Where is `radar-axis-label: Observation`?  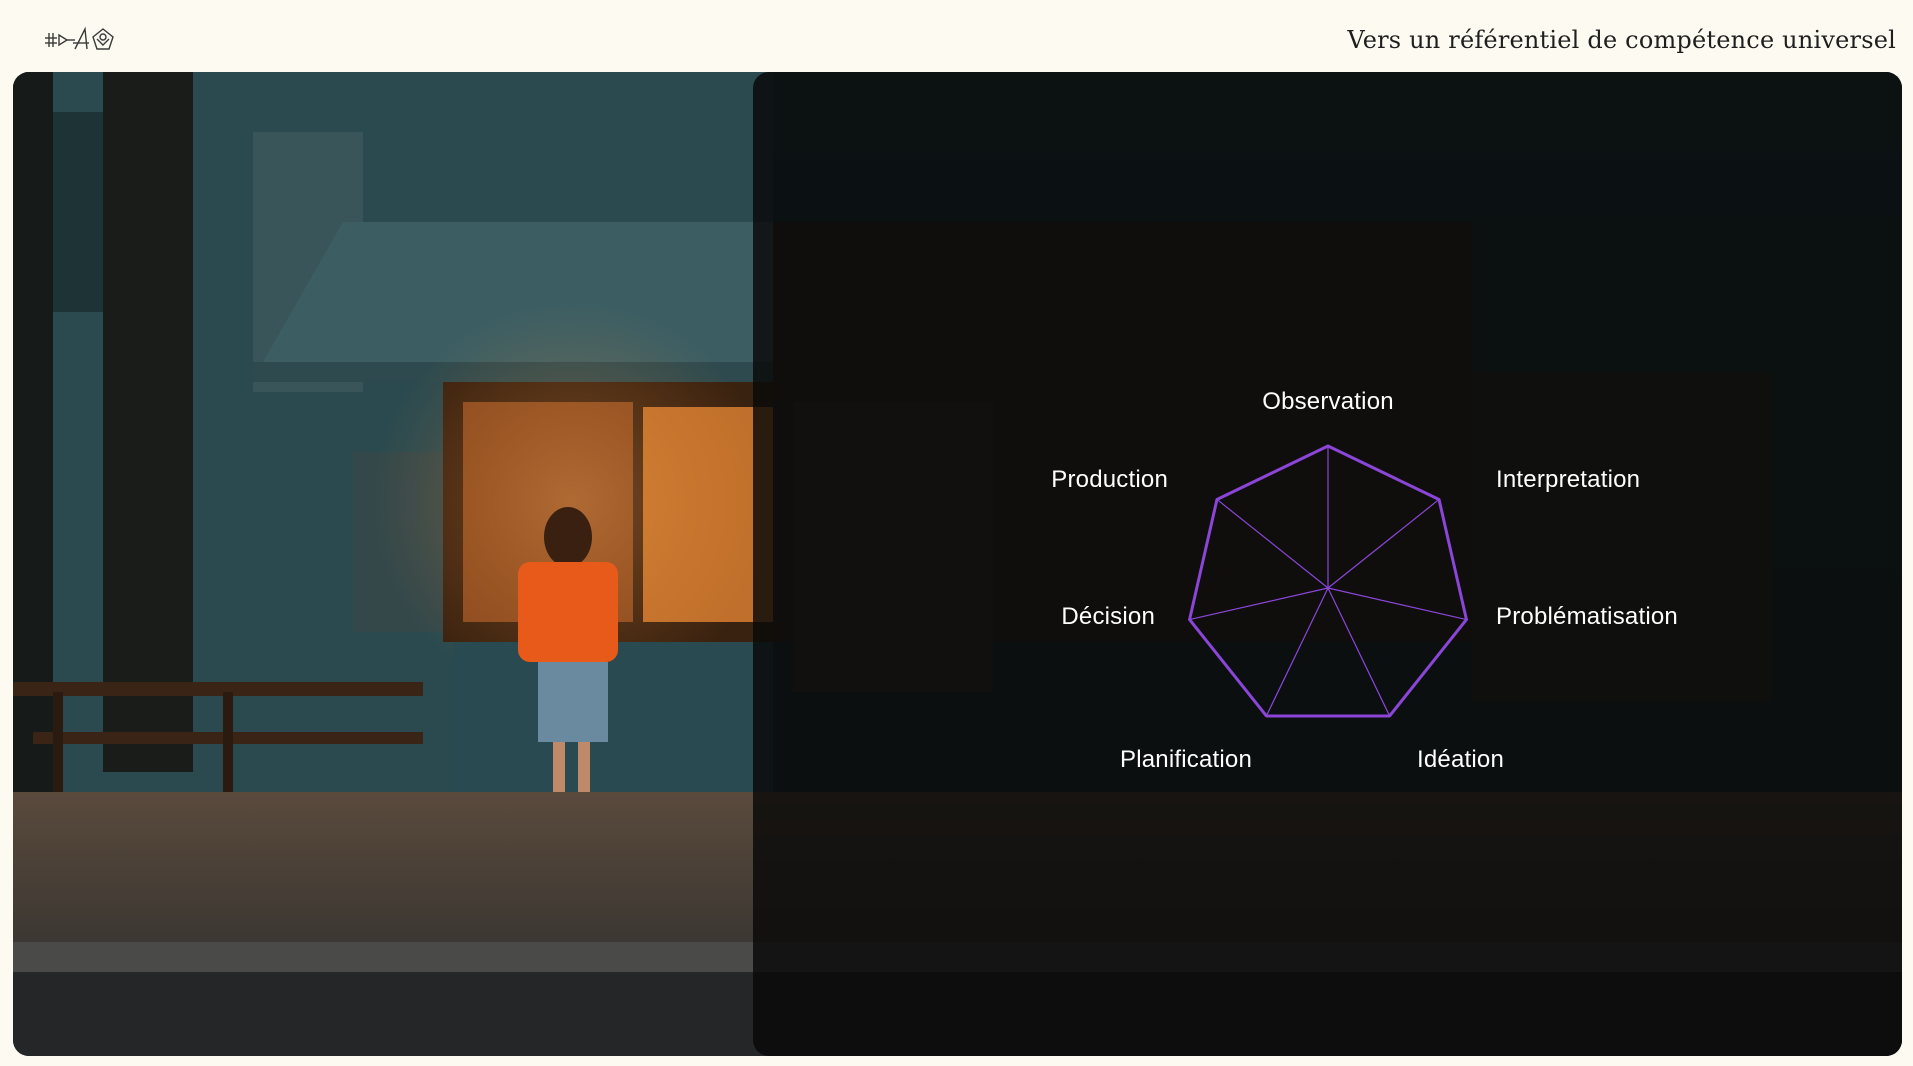 radar-axis-label: Observation is located at coordinates (1328, 401).